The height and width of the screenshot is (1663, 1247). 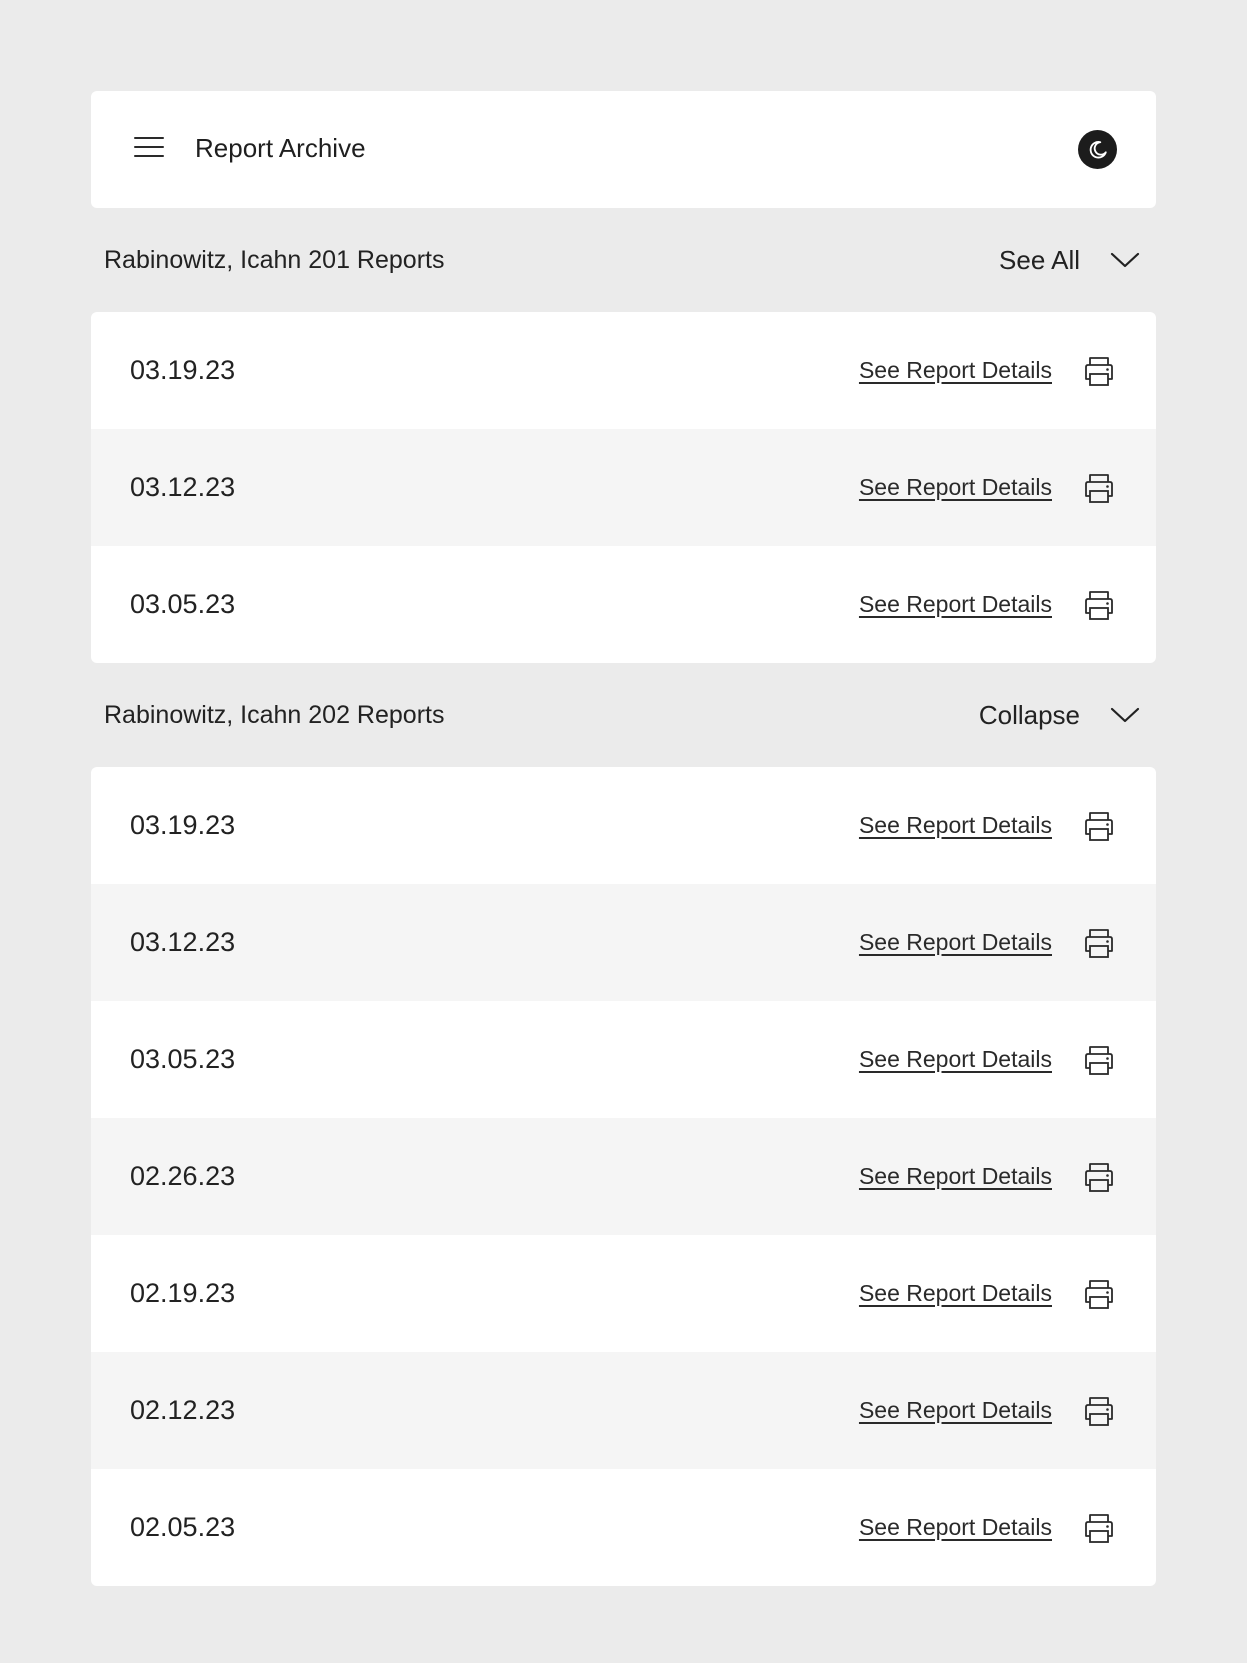 What do you see at coordinates (183, 1527) in the screenshot?
I see `report-date: 02.05.23` at bounding box center [183, 1527].